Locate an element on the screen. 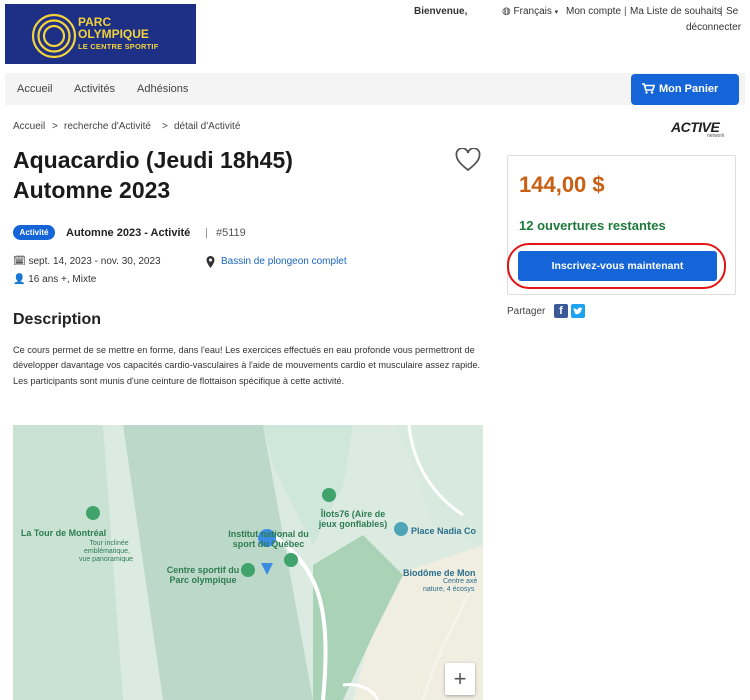  audience: 👤 16 ans +, Mixte is located at coordinates (54, 279).